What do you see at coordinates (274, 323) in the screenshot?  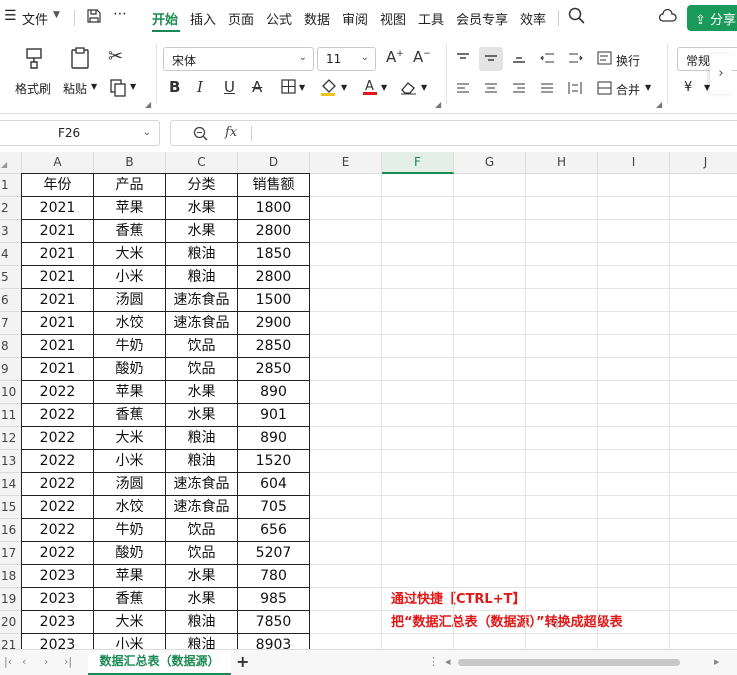 I see `table-cell: 2900` at bounding box center [274, 323].